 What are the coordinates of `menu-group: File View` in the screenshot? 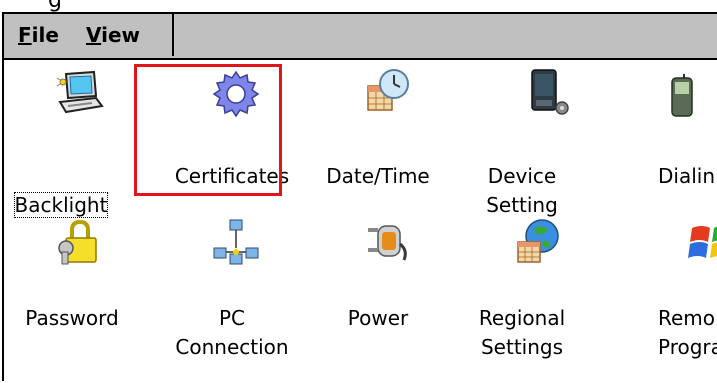 It's located at (89, 35).